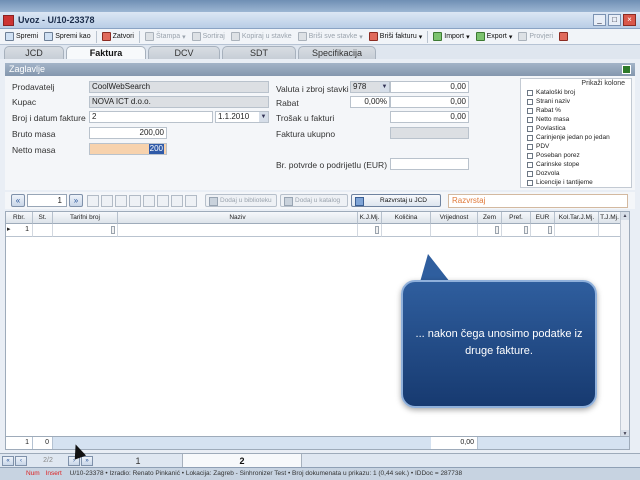 Image resolution: width=640 pixels, height=480 pixels. Describe the element at coordinates (429, 102) in the screenshot. I see `discount-amount-field: 0,00` at that location.